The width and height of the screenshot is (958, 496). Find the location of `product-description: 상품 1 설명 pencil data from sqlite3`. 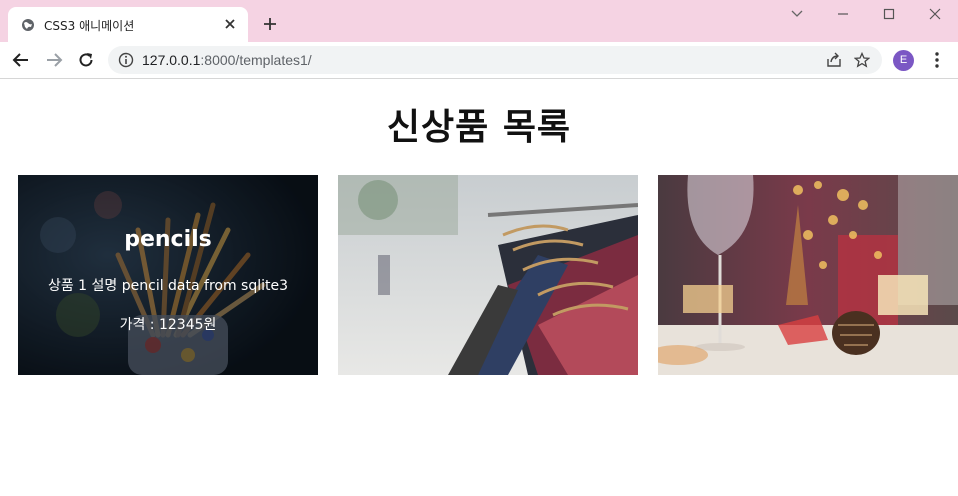

product-description: 상품 1 설명 pencil data from sqlite3 is located at coordinates (168, 286).